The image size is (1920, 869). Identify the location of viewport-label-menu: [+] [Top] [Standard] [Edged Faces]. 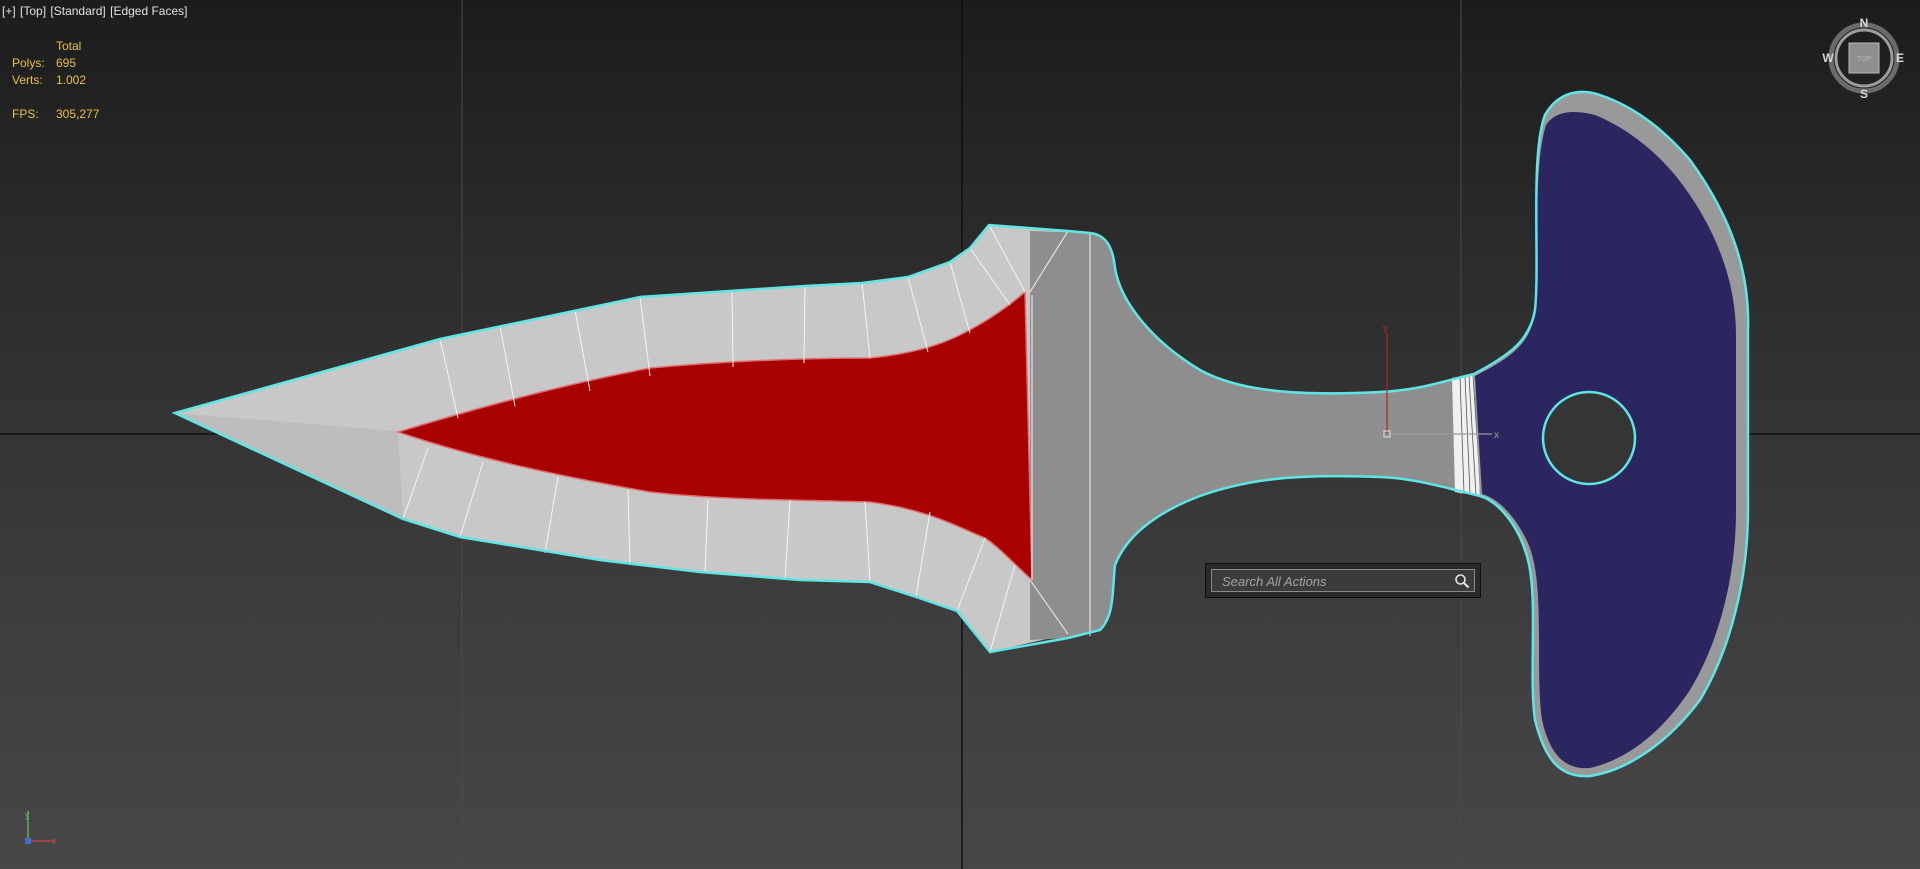
(95, 11).